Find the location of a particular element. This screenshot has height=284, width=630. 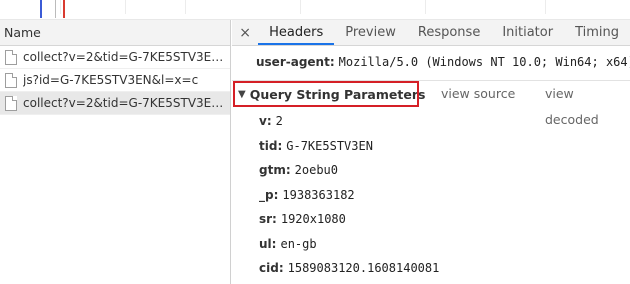

tab-initiator: Initiator is located at coordinates (527, 32).